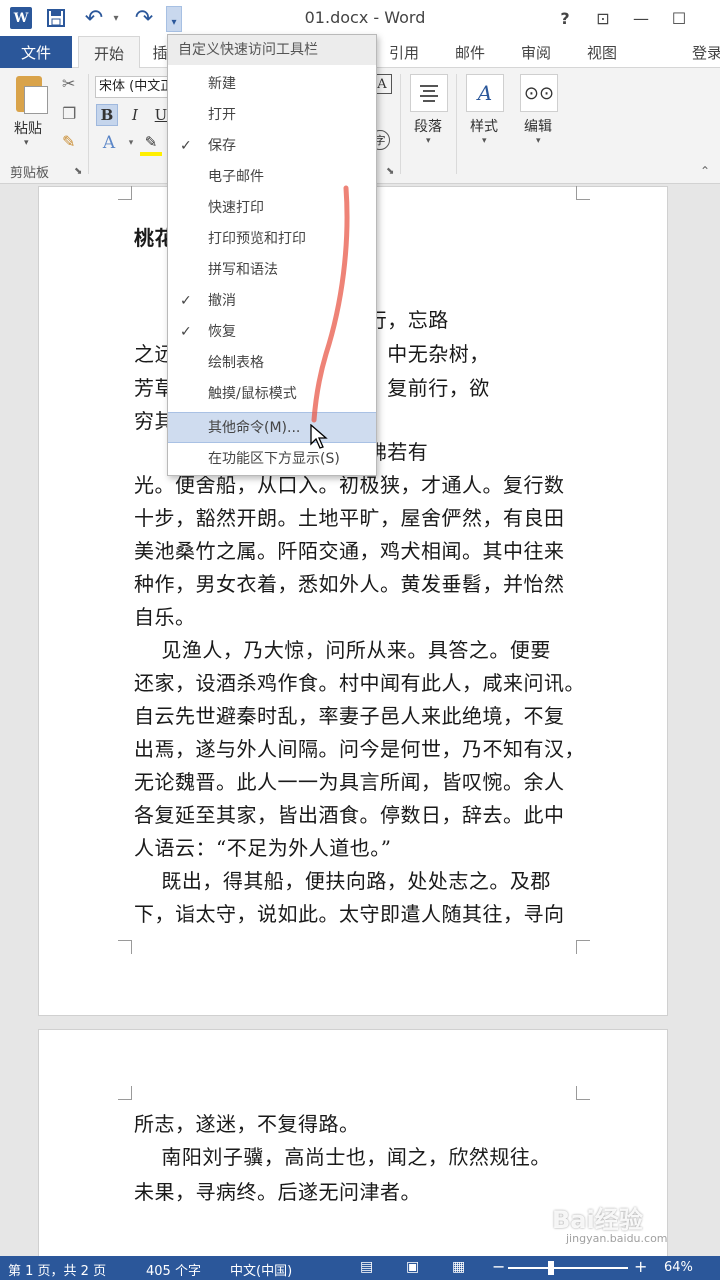 The image size is (720, 1280). What do you see at coordinates (26, 143) in the screenshot?
I see `paste-dropdown-icon: ▾` at bounding box center [26, 143].